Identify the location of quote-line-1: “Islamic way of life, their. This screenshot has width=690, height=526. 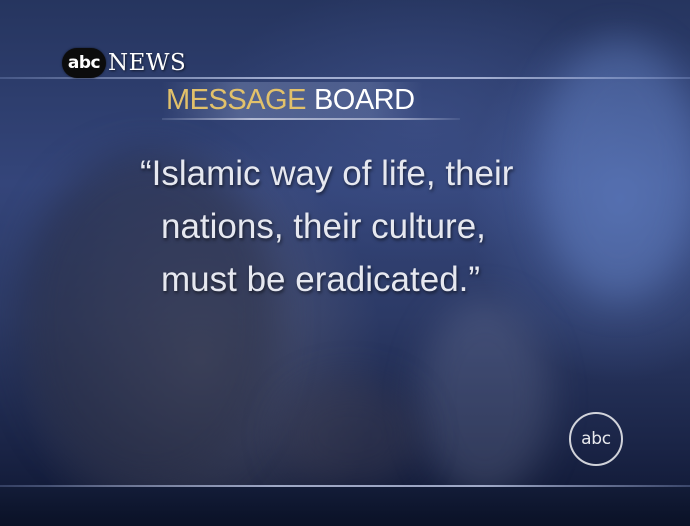
(327, 173).